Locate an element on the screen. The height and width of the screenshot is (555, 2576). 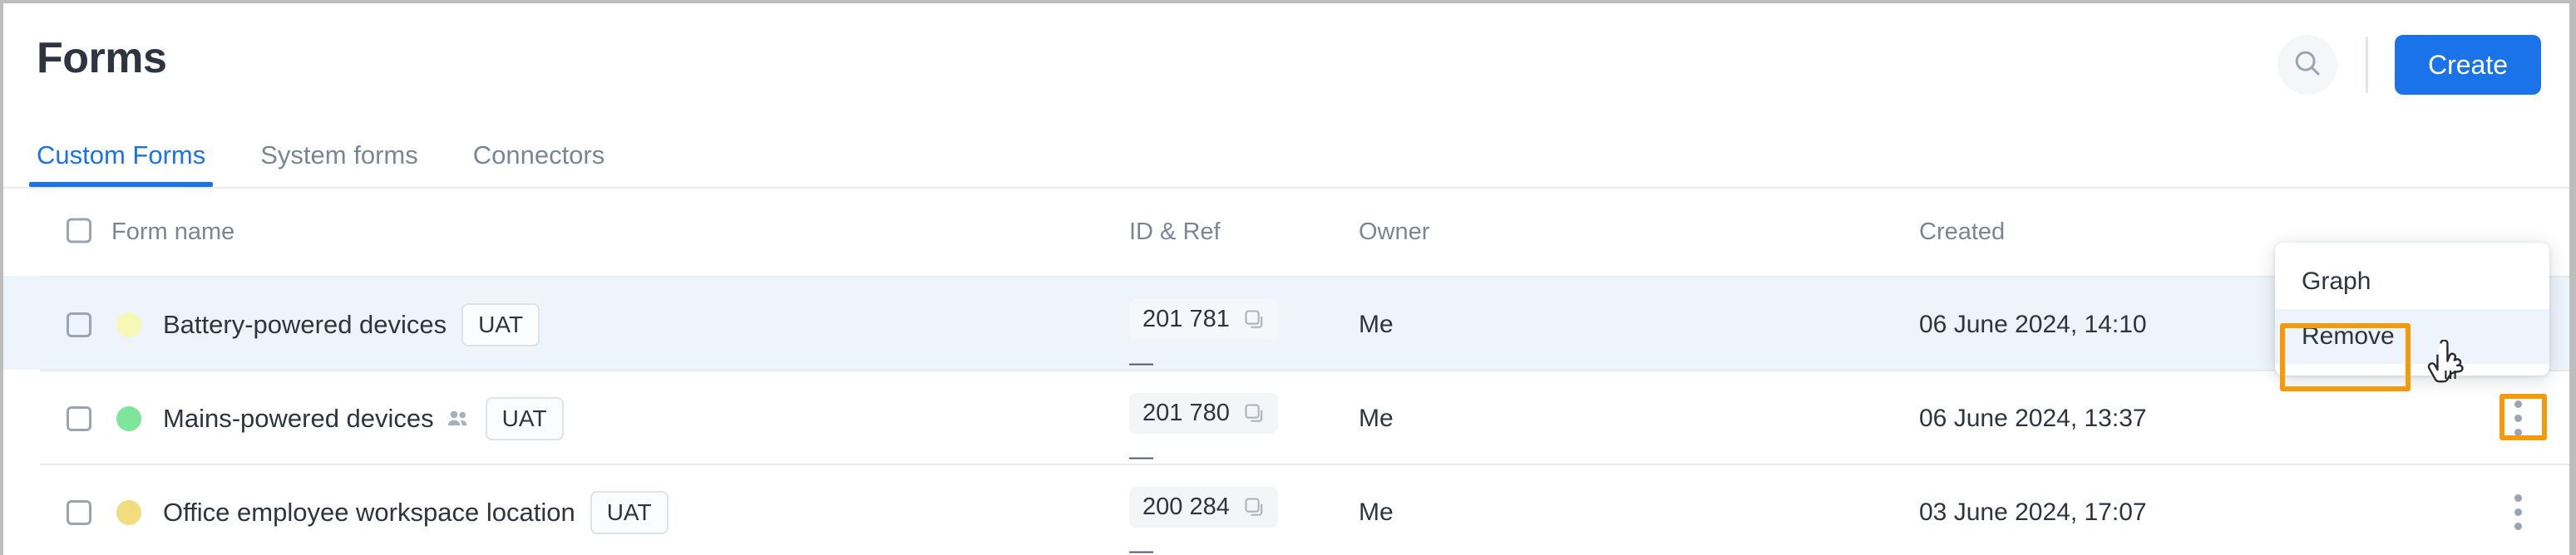
page-title: Forms is located at coordinates (102, 58).